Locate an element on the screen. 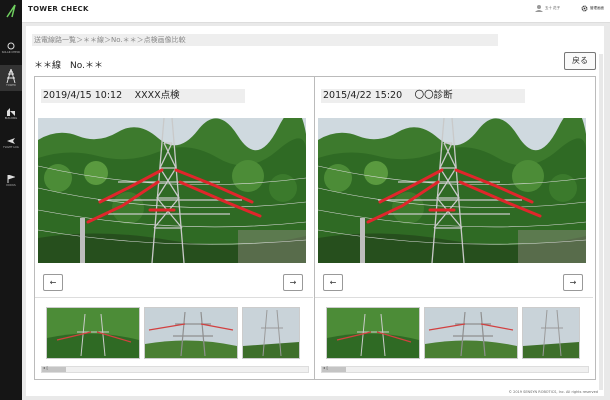  top-bar: TOWER CHECK 五十 花子 管理画面 is located at coordinates (316, 11).